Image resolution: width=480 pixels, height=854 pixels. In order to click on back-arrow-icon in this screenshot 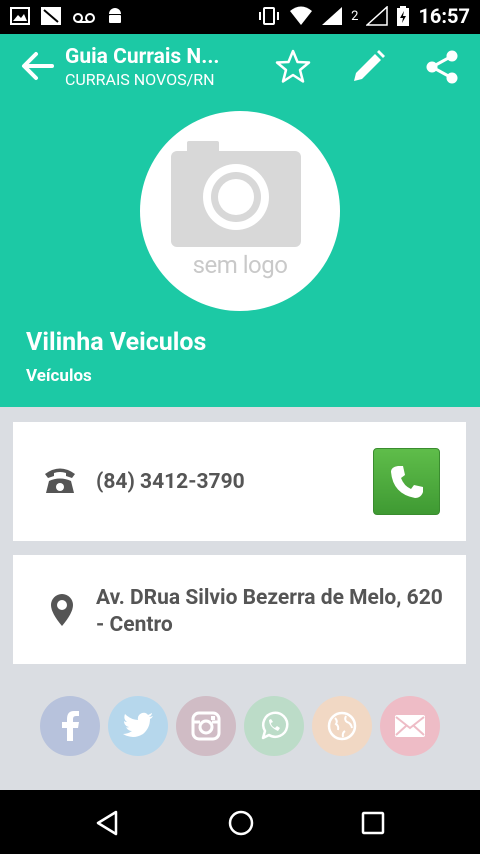, I will do `click(38, 66)`.